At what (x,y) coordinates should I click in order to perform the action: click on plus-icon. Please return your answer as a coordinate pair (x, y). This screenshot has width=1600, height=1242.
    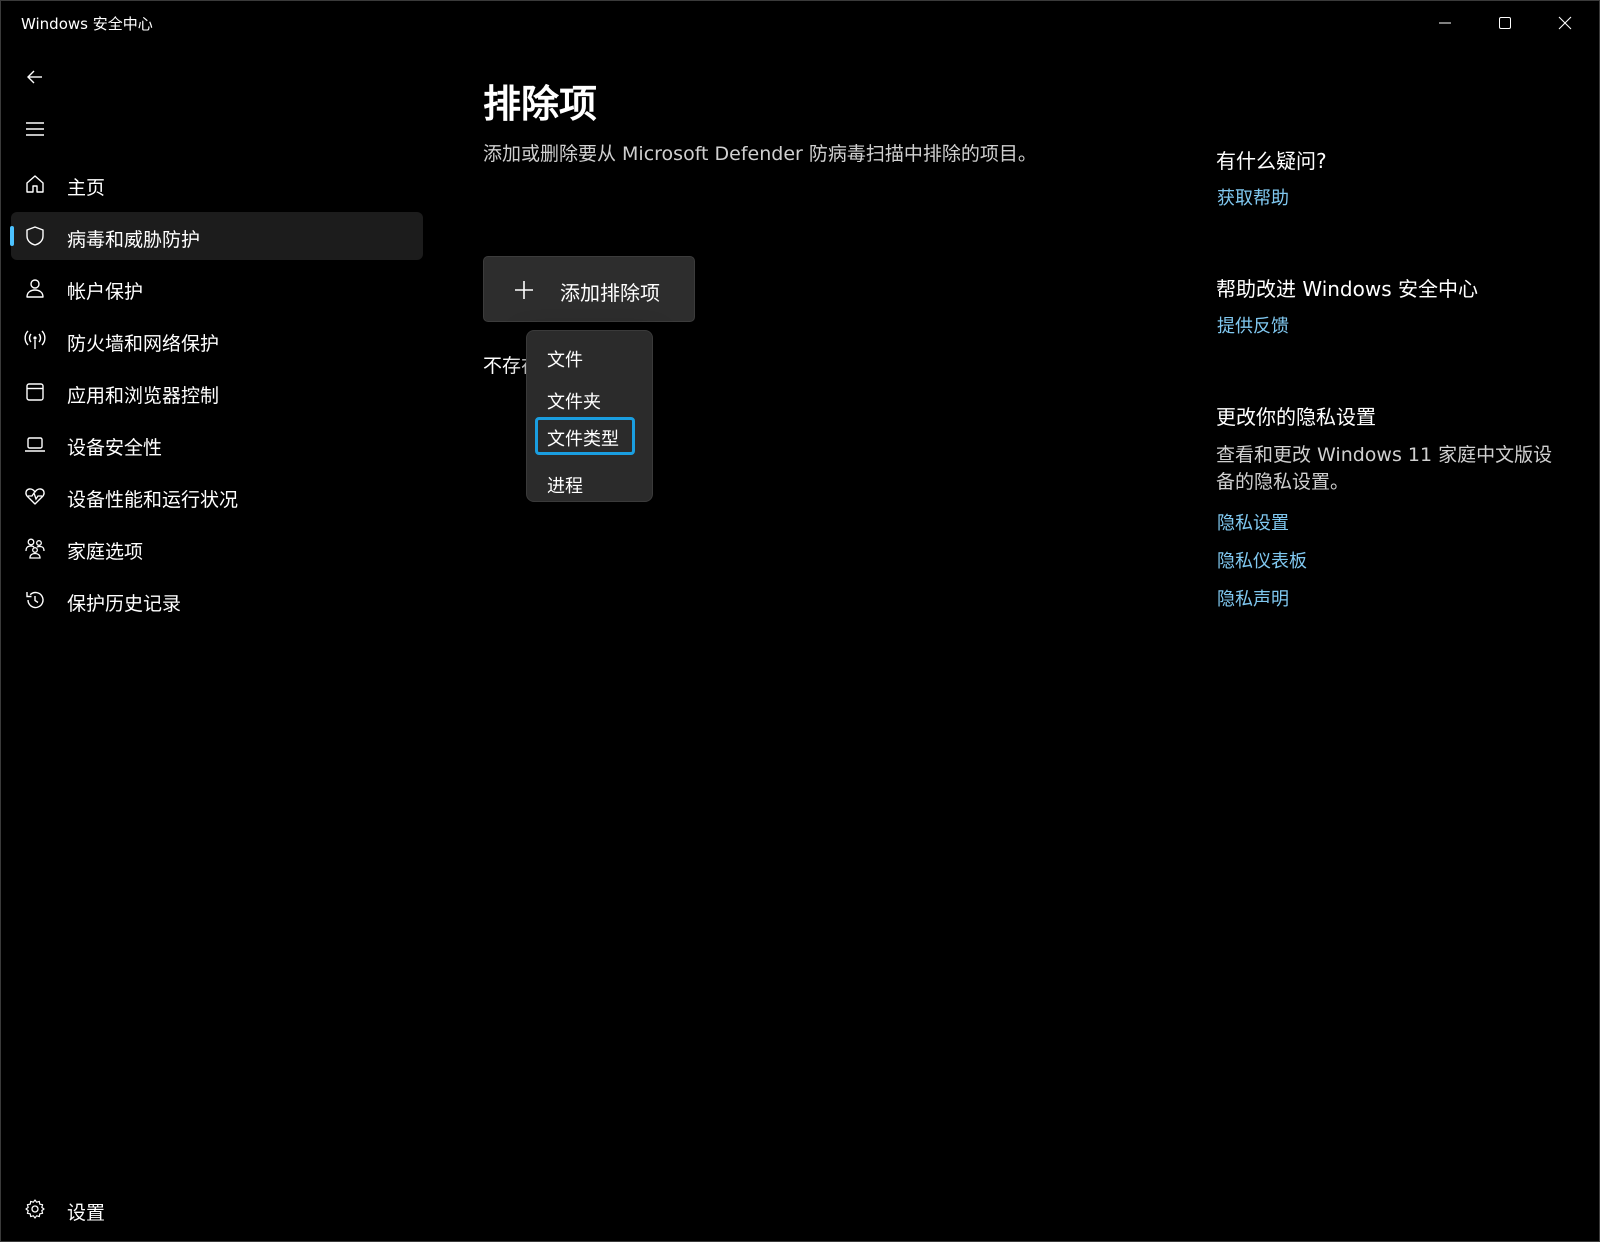
    Looking at the image, I should click on (524, 290).